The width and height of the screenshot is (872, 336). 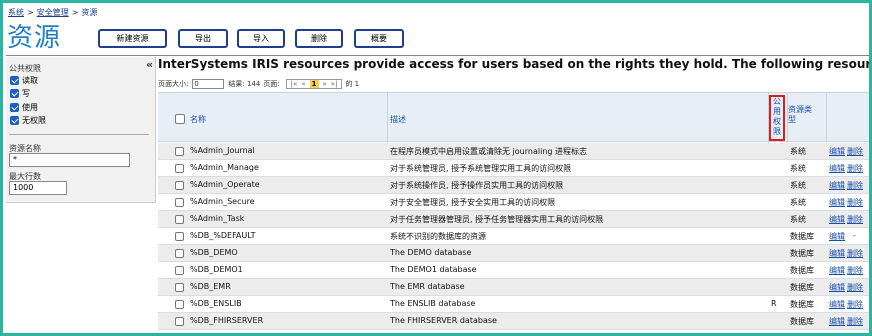 I want to click on page-label: 页面:, so click(x=271, y=84).